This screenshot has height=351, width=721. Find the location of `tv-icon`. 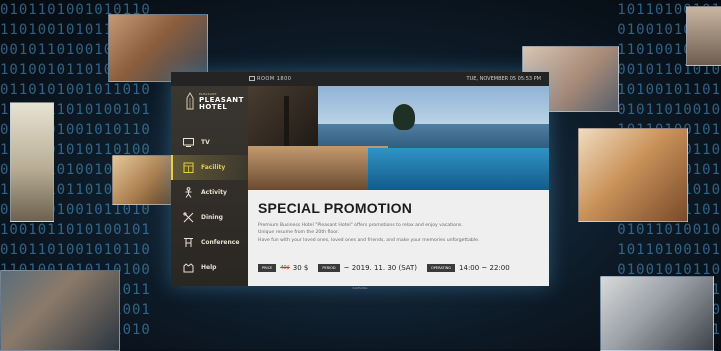

tv-icon is located at coordinates (188, 143).